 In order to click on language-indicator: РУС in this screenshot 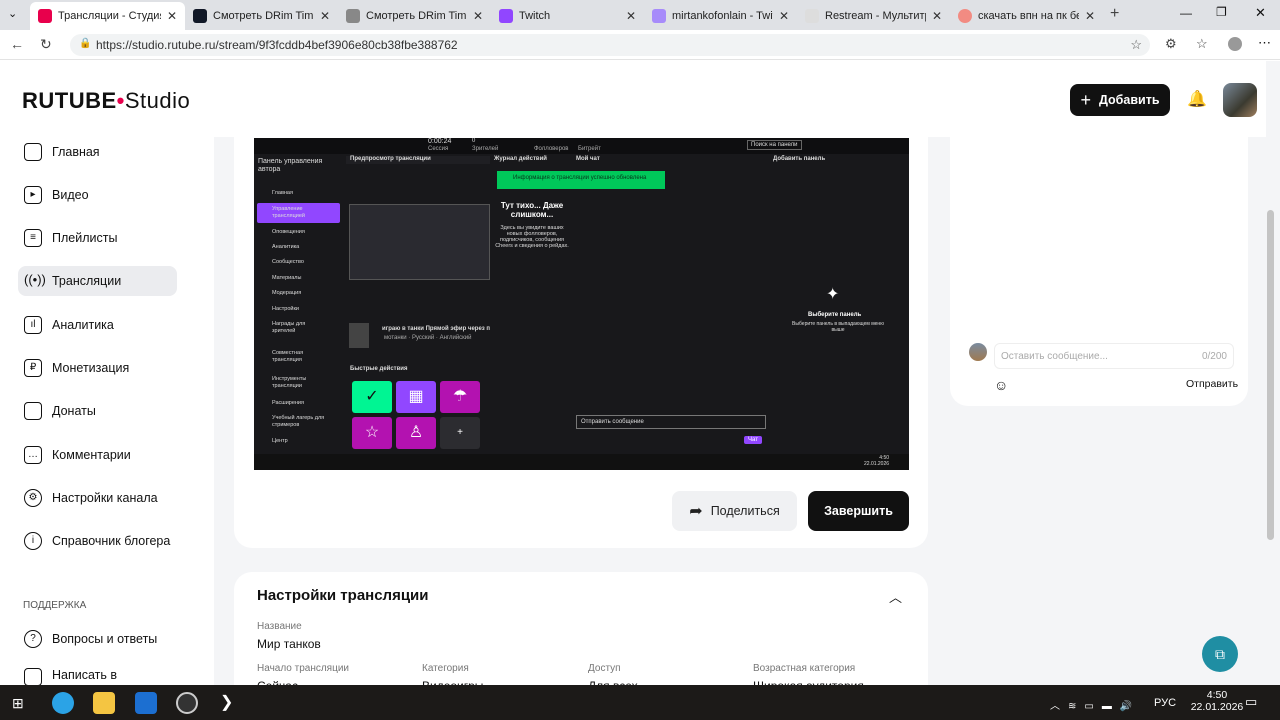, I will do `click(1165, 703)`.